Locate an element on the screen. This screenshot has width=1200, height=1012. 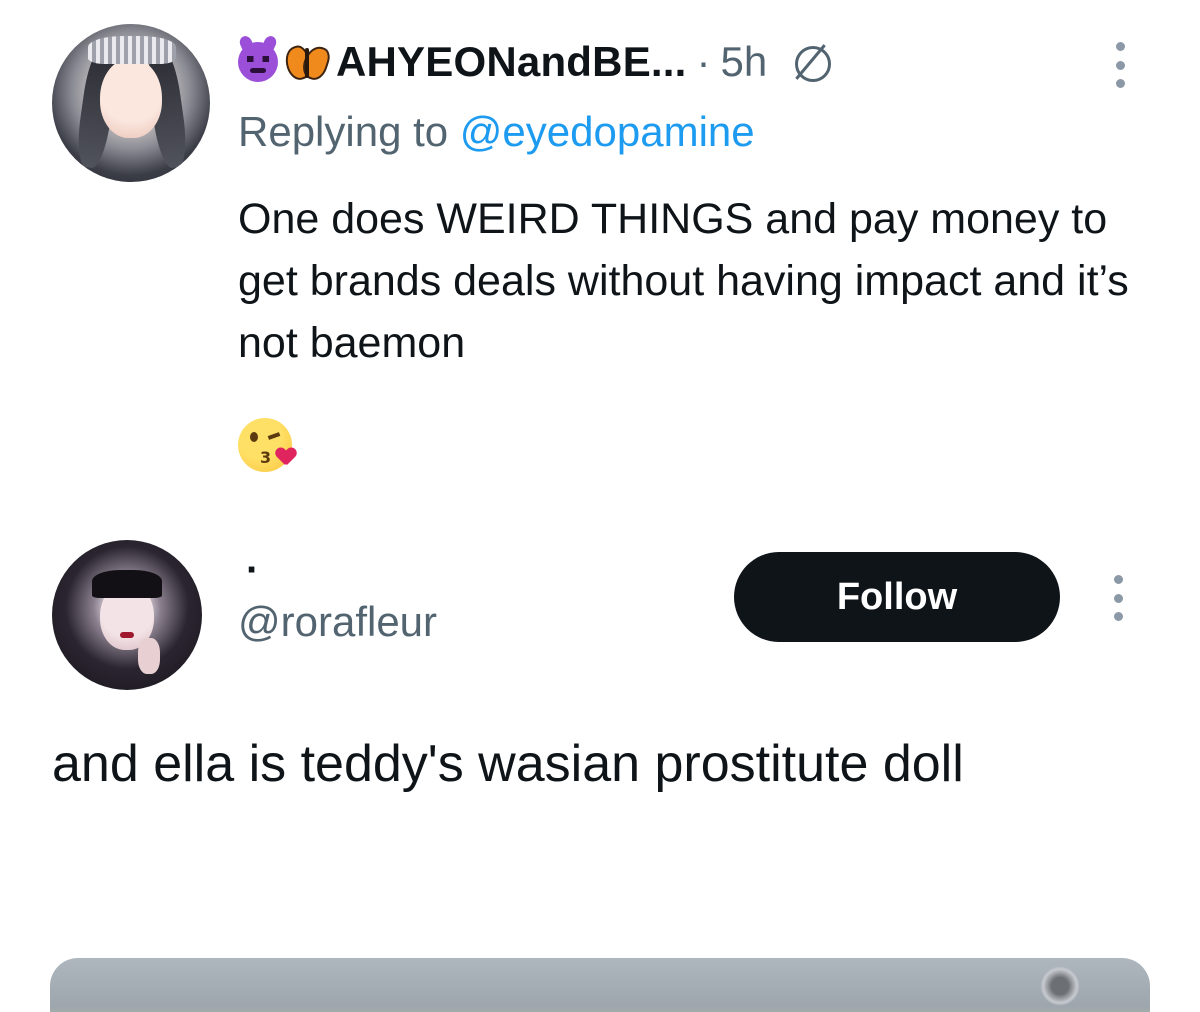
tweet-media-image is located at coordinates (600, 985).